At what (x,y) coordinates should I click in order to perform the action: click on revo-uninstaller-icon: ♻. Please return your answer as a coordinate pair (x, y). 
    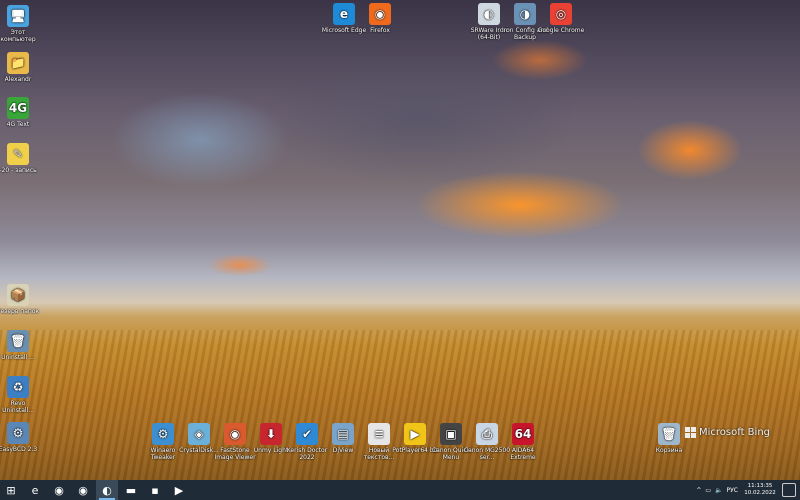
    Looking at the image, I should click on (18, 387).